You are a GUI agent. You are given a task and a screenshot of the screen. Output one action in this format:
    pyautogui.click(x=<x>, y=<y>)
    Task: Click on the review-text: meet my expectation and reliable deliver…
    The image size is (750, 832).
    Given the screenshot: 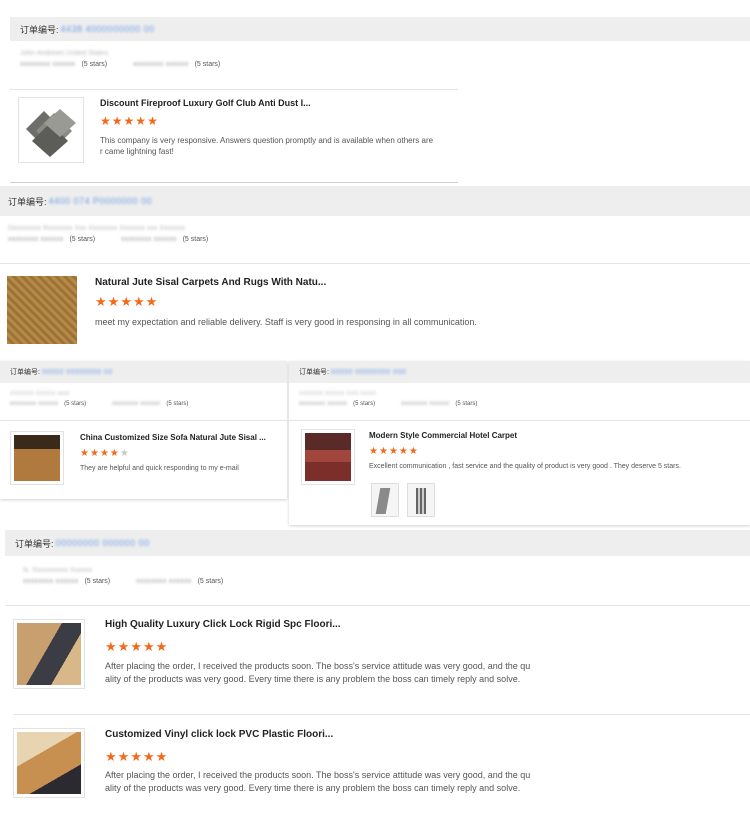 What is the action you would take?
    pyautogui.click(x=286, y=322)
    